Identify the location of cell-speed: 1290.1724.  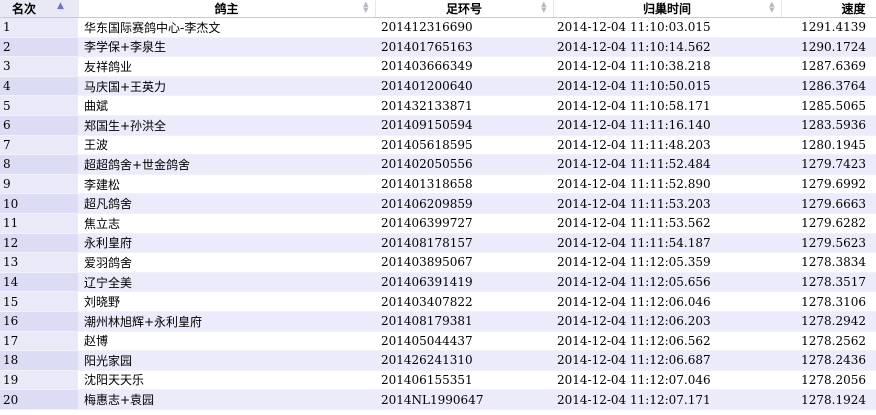
(828, 47).